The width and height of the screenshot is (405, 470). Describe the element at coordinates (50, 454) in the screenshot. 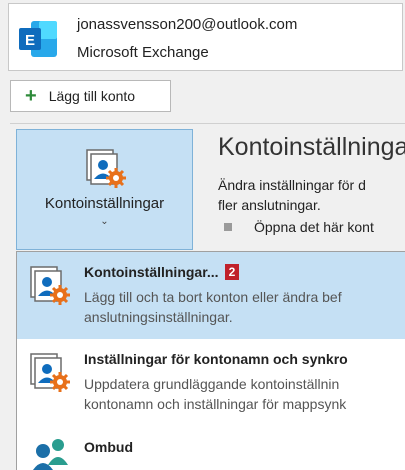

I see `delegate-people-icon` at that location.